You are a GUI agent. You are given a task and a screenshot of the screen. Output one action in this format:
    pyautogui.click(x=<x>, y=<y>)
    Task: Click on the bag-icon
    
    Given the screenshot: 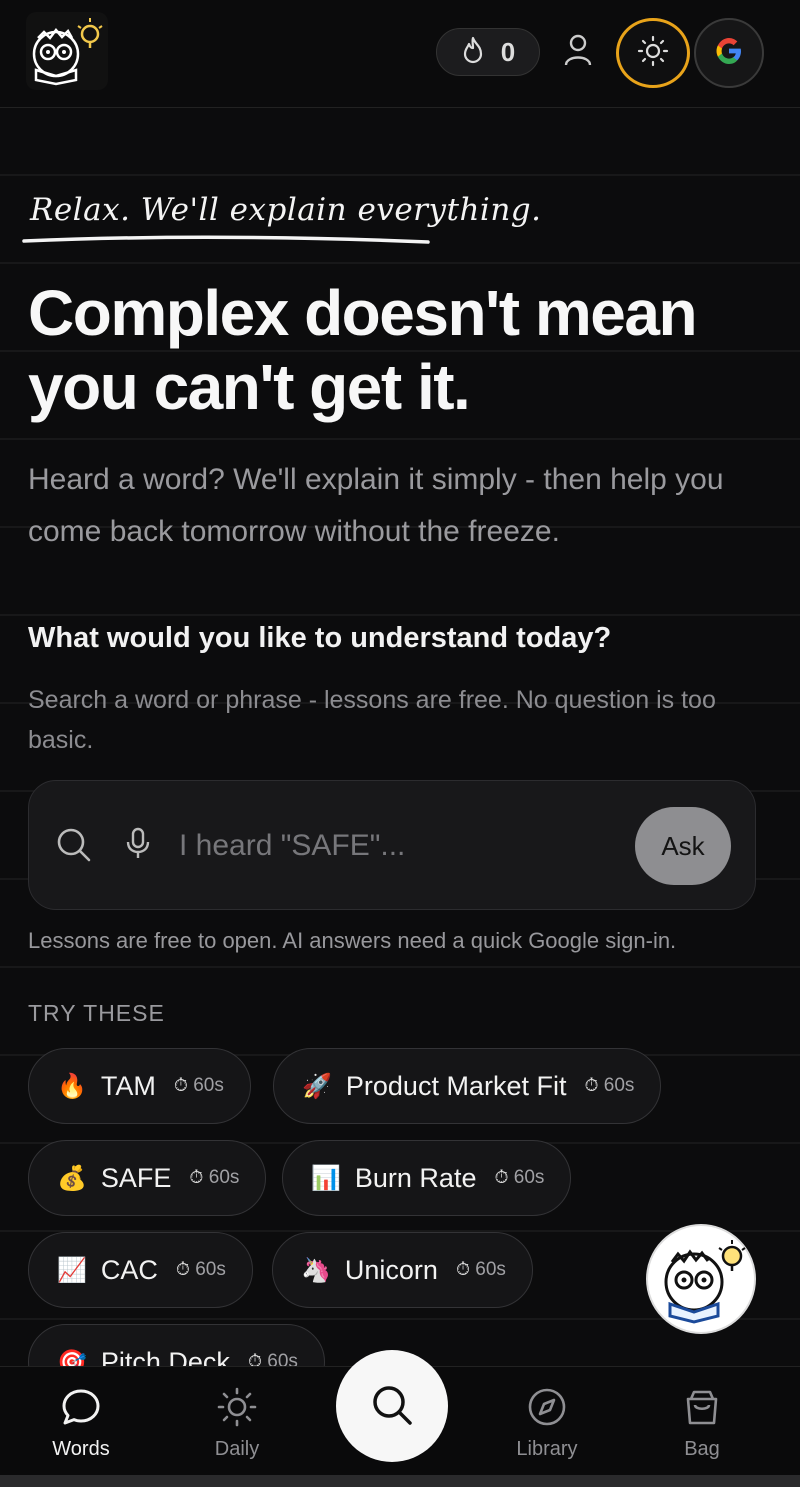 What is the action you would take?
    pyautogui.click(x=702, y=1409)
    